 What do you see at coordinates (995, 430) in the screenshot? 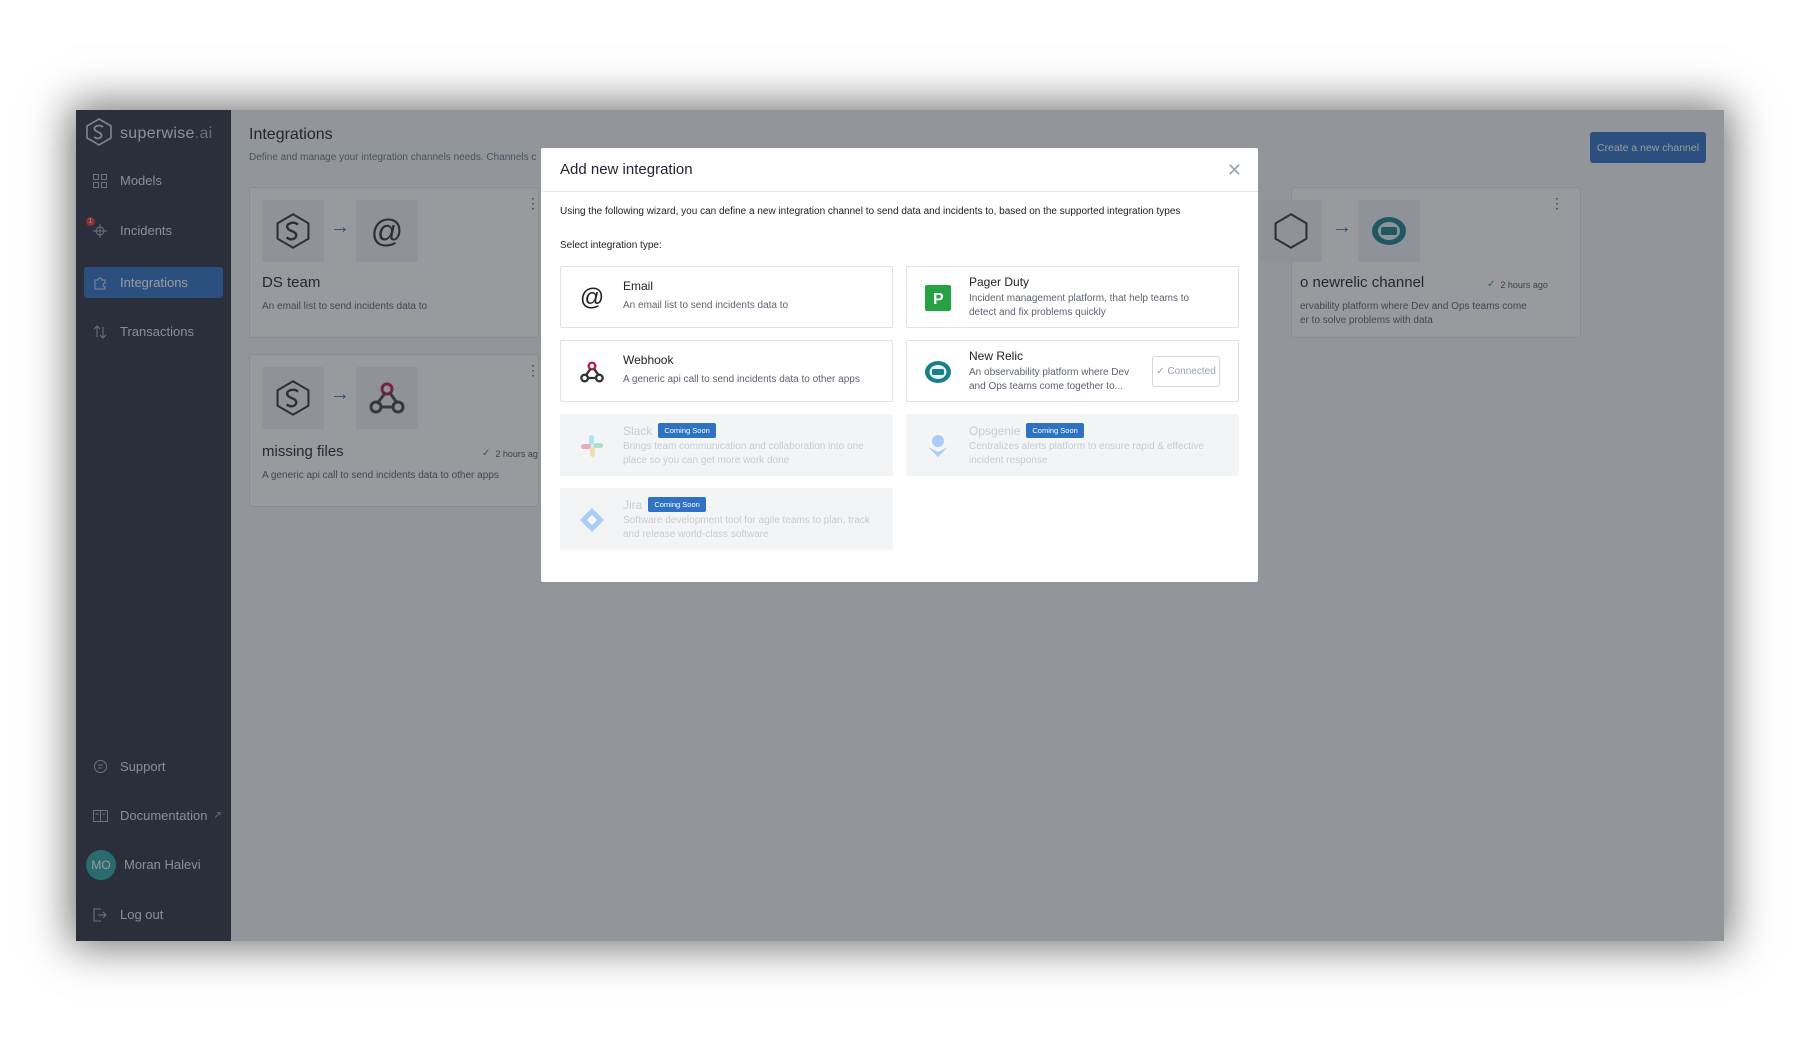
I see `option-name: Opsgenie` at bounding box center [995, 430].